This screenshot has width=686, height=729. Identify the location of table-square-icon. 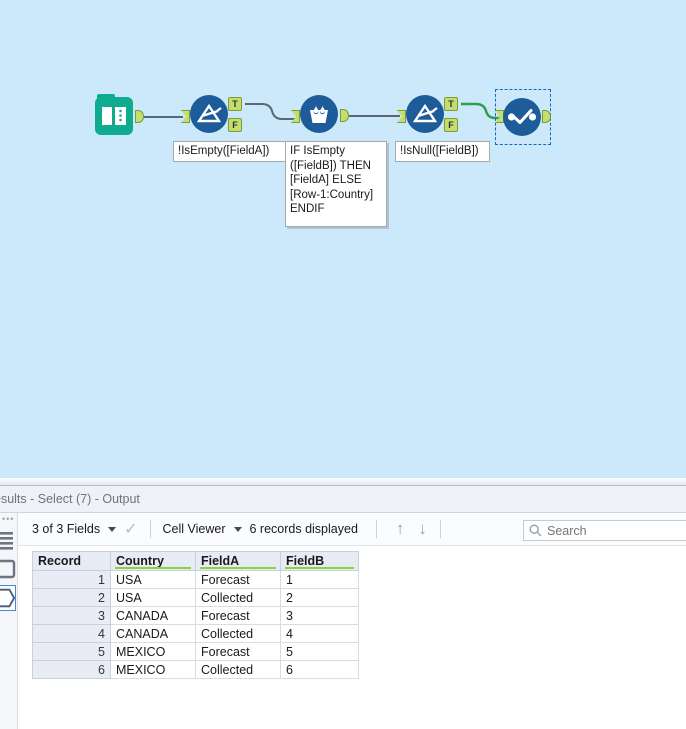
(8, 569).